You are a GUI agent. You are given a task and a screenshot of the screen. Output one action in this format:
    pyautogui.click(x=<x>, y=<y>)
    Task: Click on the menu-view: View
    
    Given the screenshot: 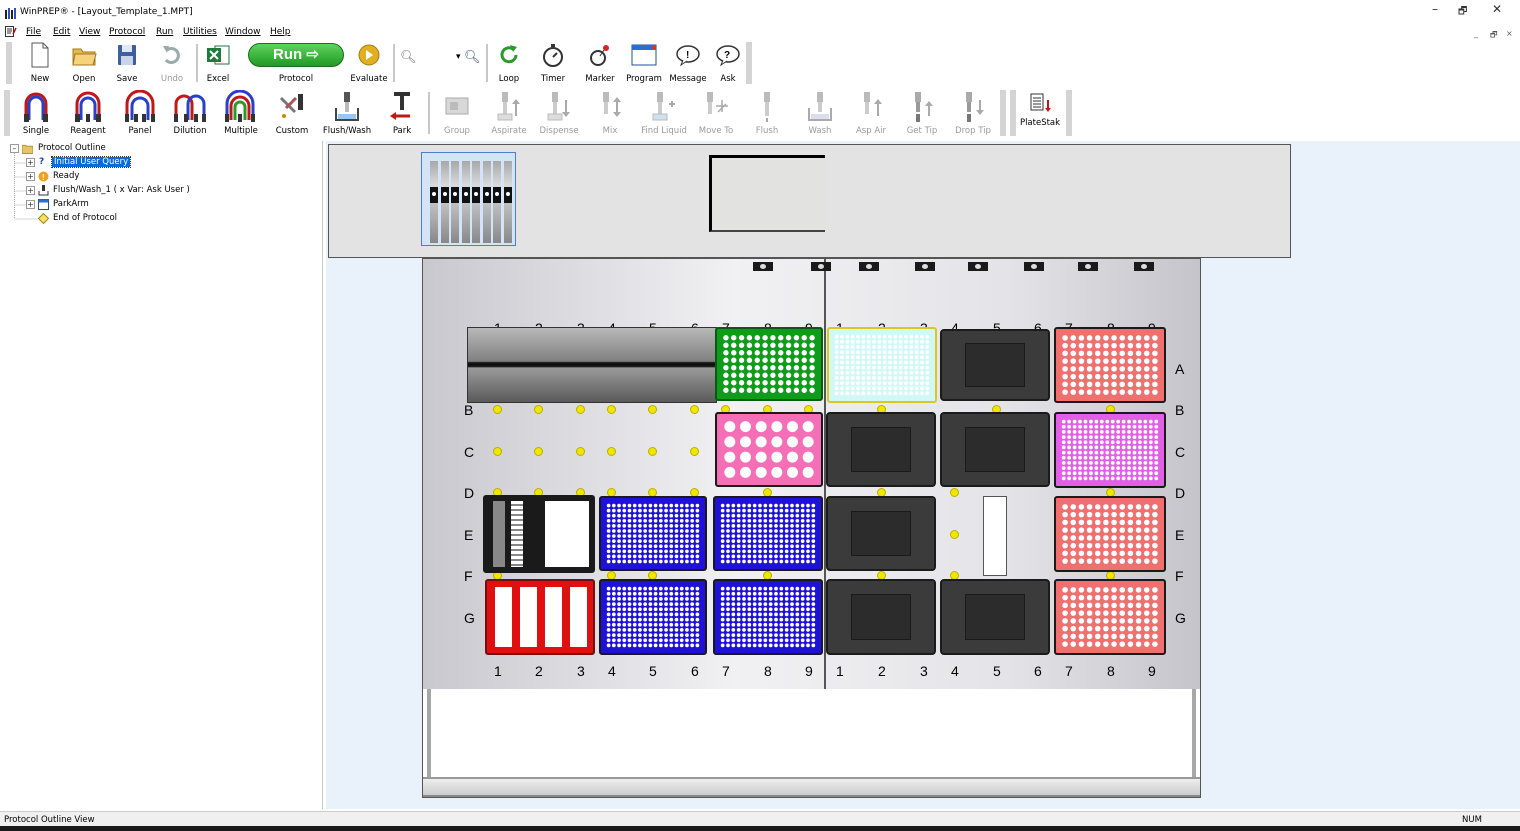 What is the action you would take?
    pyautogui.click(x=89, y=32)
    